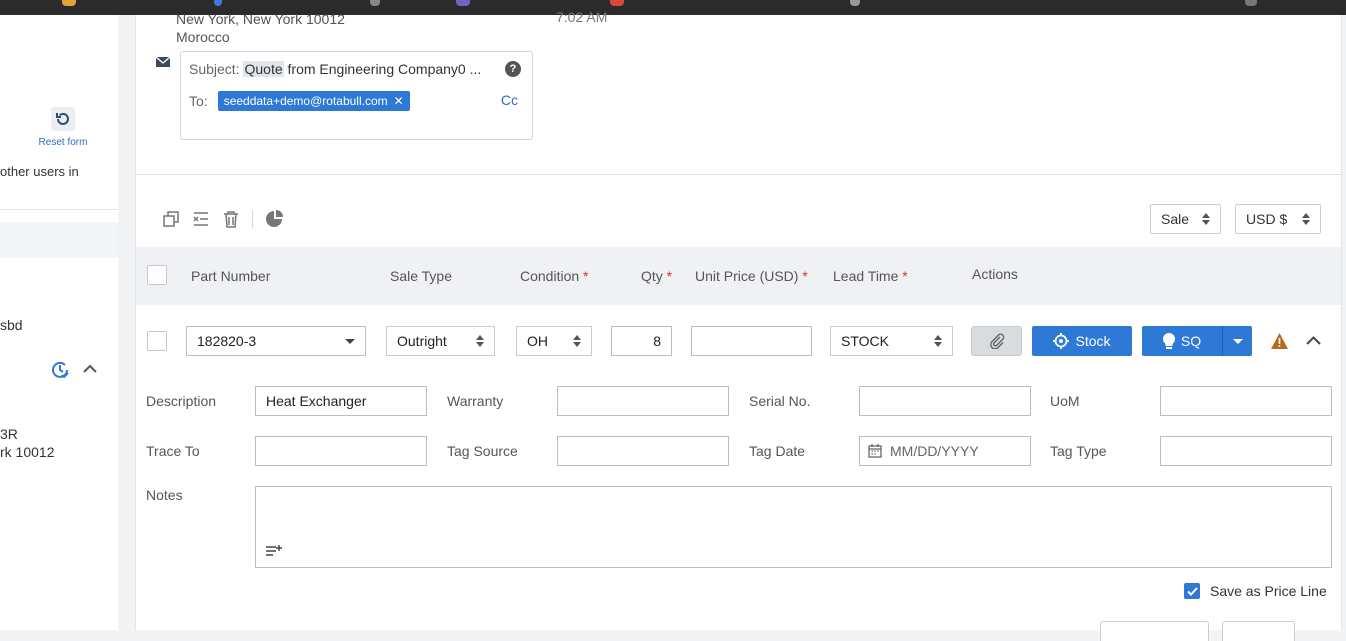 Image resolution: width=1346 pixels, height=641 pixels. I want to click on tag-date-placeholder: MM/DD/YYYY, so click(934, 451).